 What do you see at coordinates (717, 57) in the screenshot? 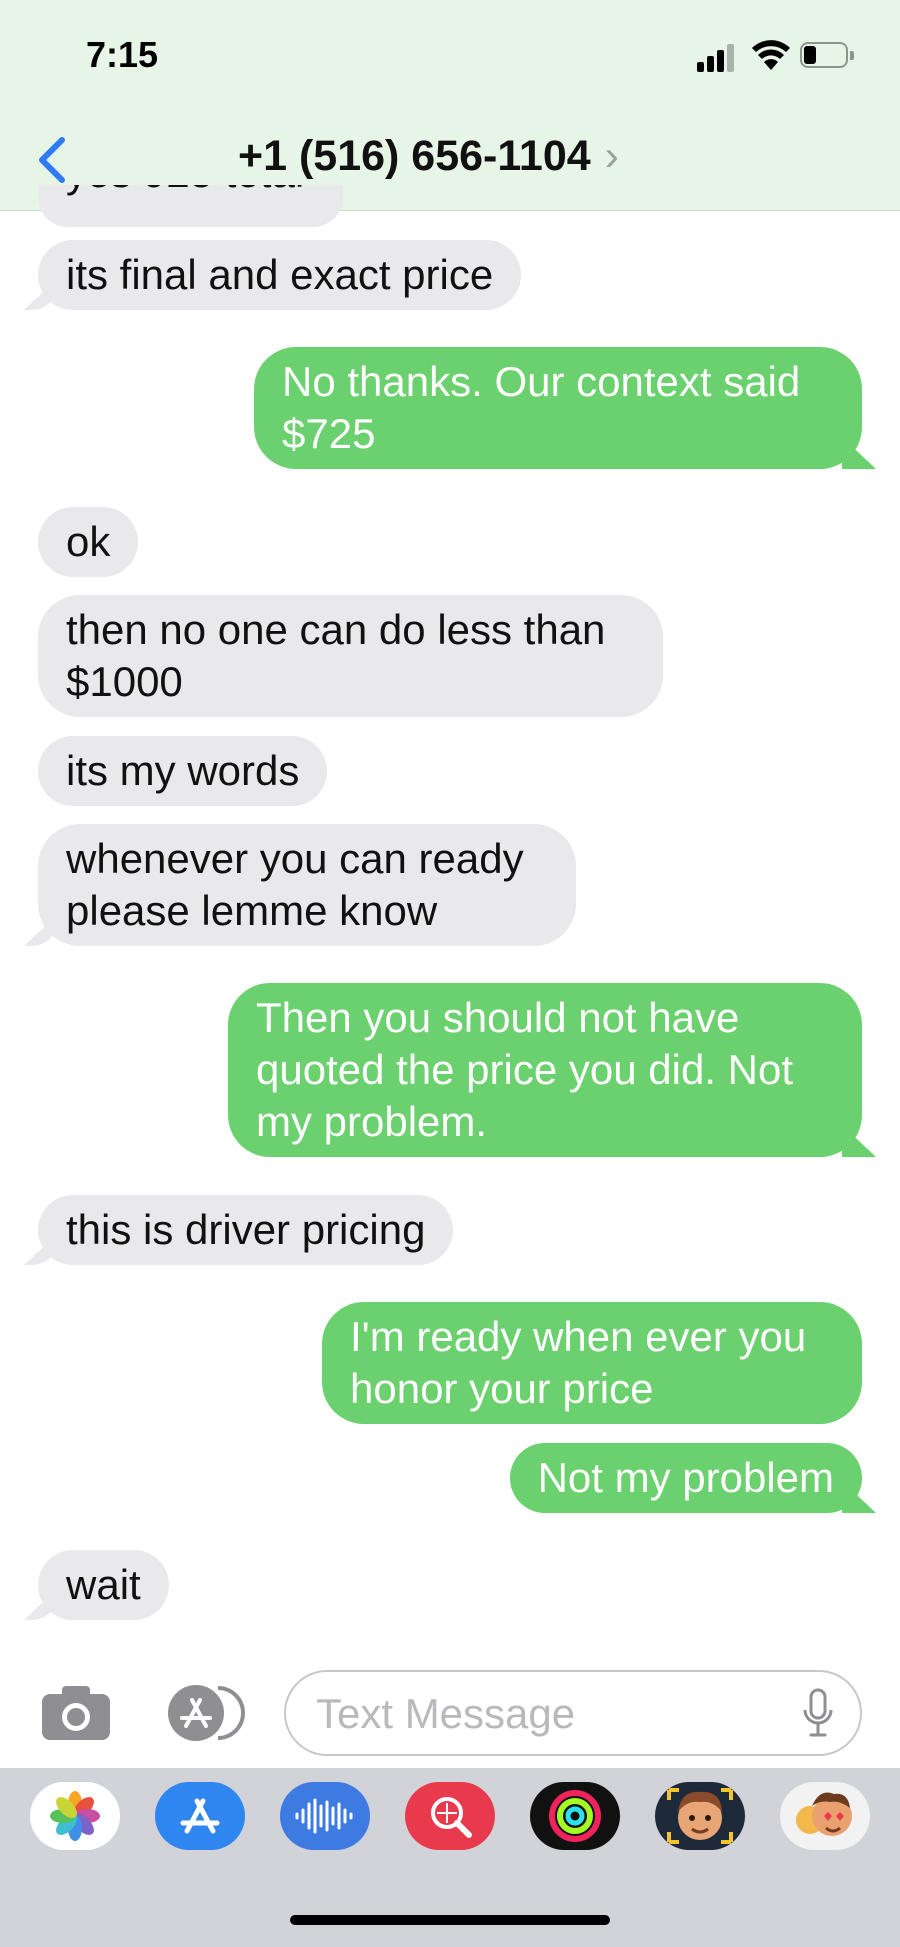
I see `cellular-signal-icon` at bounding box center [717, 57].